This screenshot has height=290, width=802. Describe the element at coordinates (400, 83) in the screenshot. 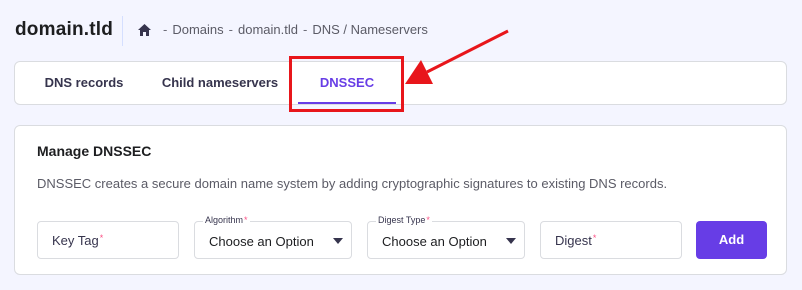

I see `tabs-bar: DNS records Child nameservers DNSSEC` at that location.